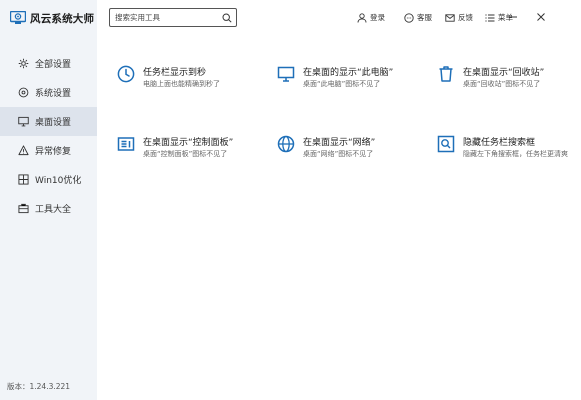  I want to click on card-desc: 桌面“控制面板”图标不见了, so click(185, 154).